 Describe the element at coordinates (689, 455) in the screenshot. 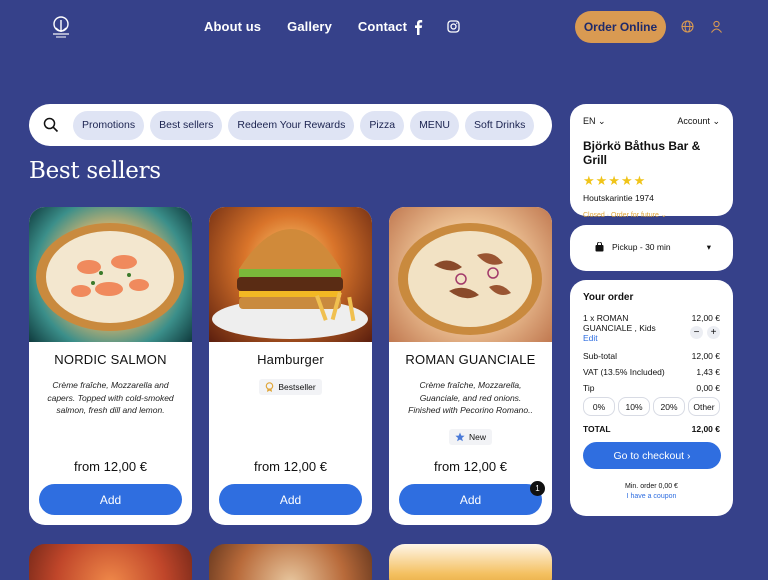

I see `chevron-right-icon: ›` at that location.